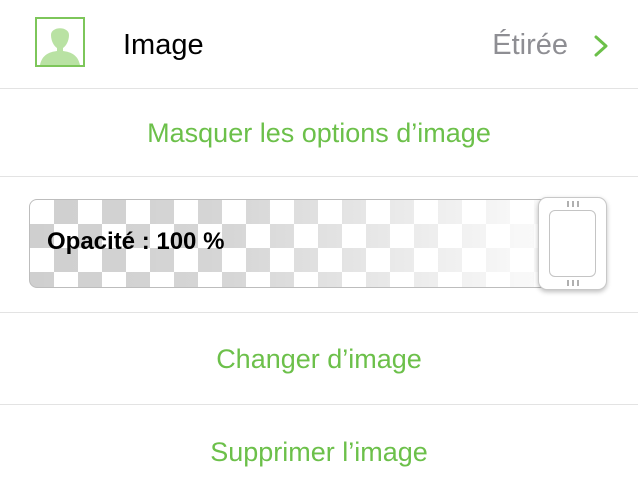 The height and width of the screenshot is (495, 638). I want to click on image-thumbnail, so click(60, 42).